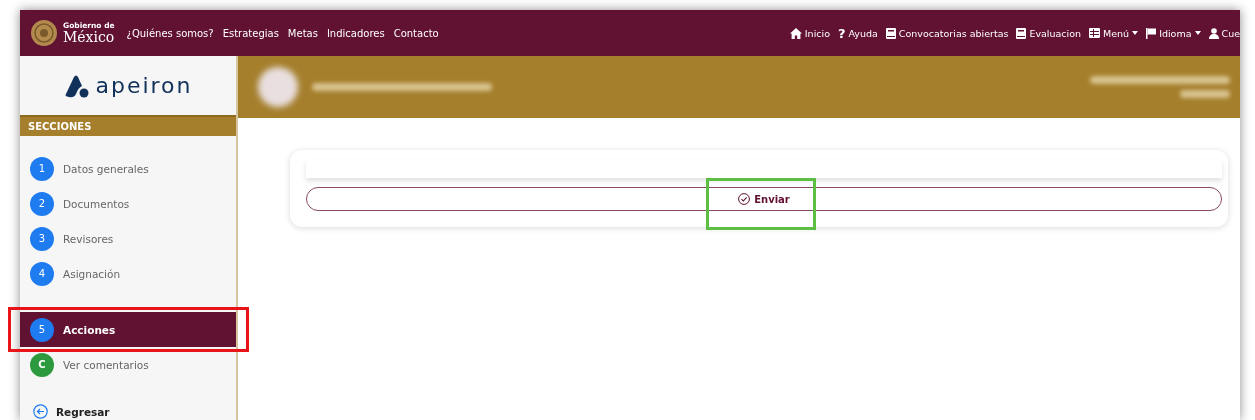 The width and height of the screenshot is (1255, 420). I want to click on nav-link: ¿Quiénes somos?, so click(170, 33).